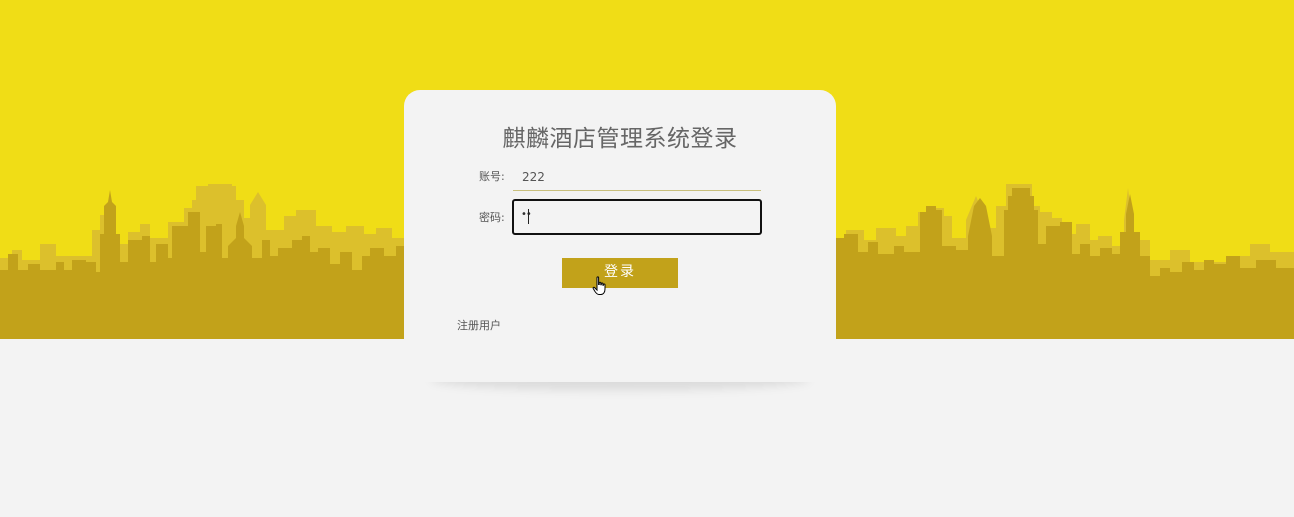  Describe the element at coordinates (533, 177) in the screenshot. I see `account-value: 222` at that location.